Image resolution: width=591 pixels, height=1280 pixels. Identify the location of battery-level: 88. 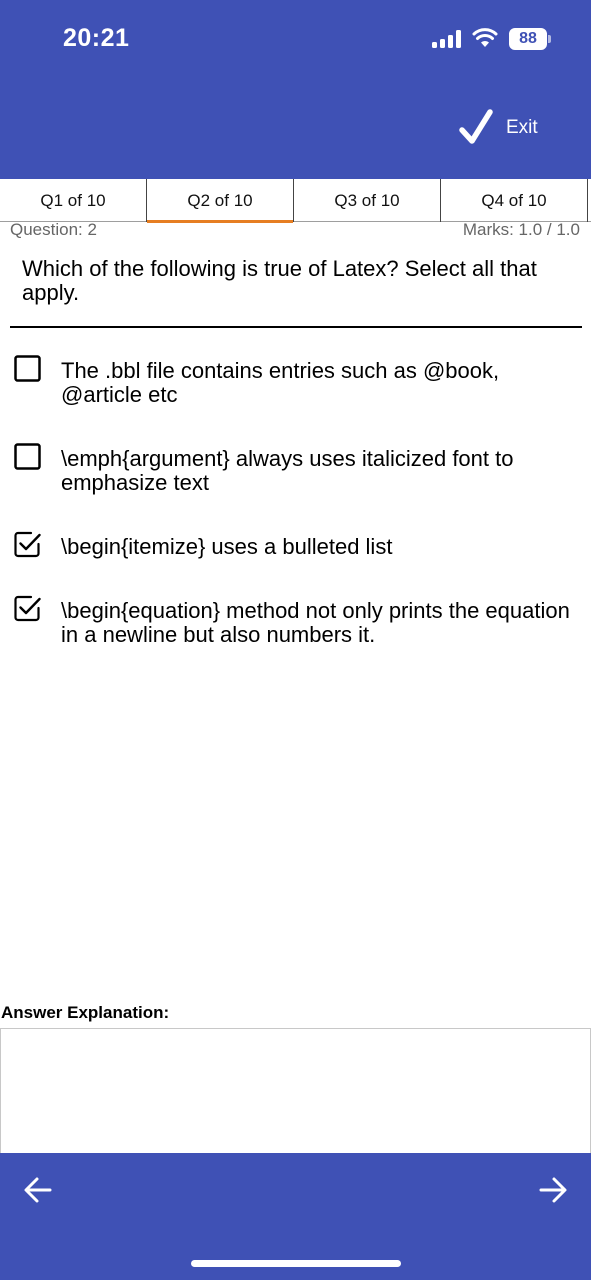
(528, 38).